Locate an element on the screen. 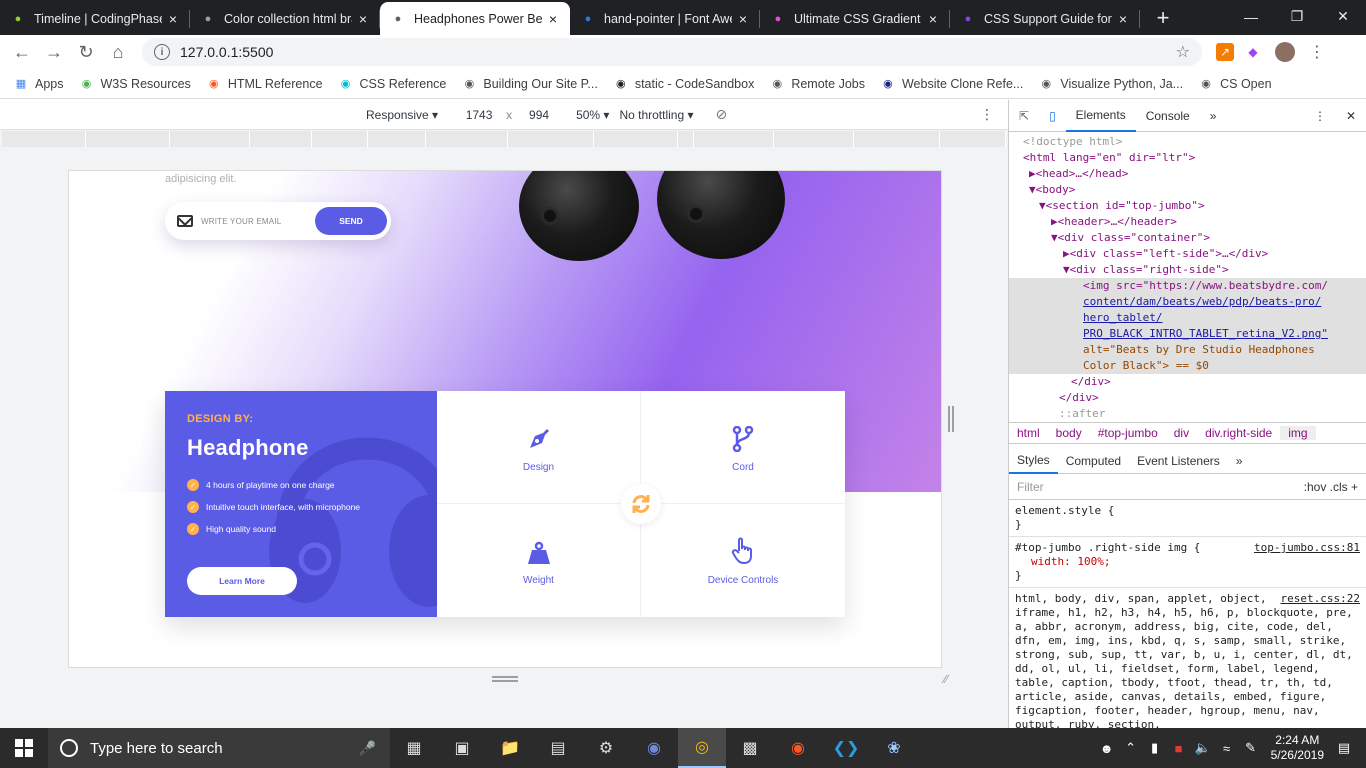 The width and height of the screenshot is (1366, 768). task-view-icon: ▦ is located at coordinates (414, 748).